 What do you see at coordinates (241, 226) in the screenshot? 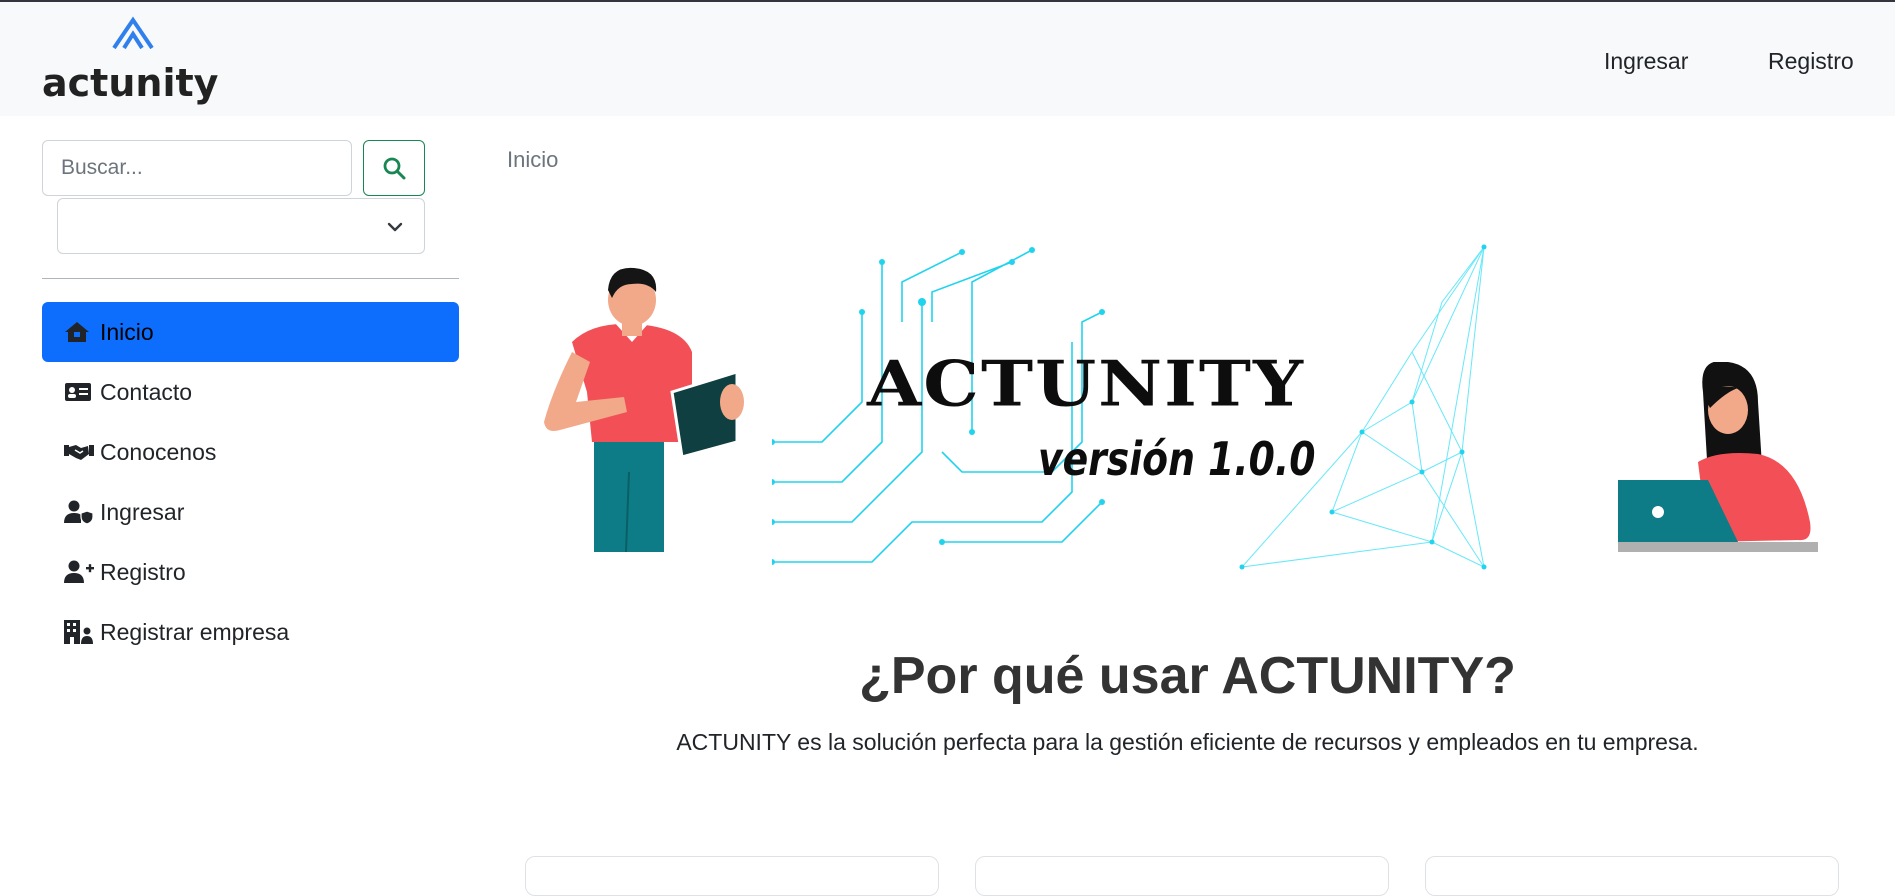
I see `filter-select` at bounding box center [241, 226].